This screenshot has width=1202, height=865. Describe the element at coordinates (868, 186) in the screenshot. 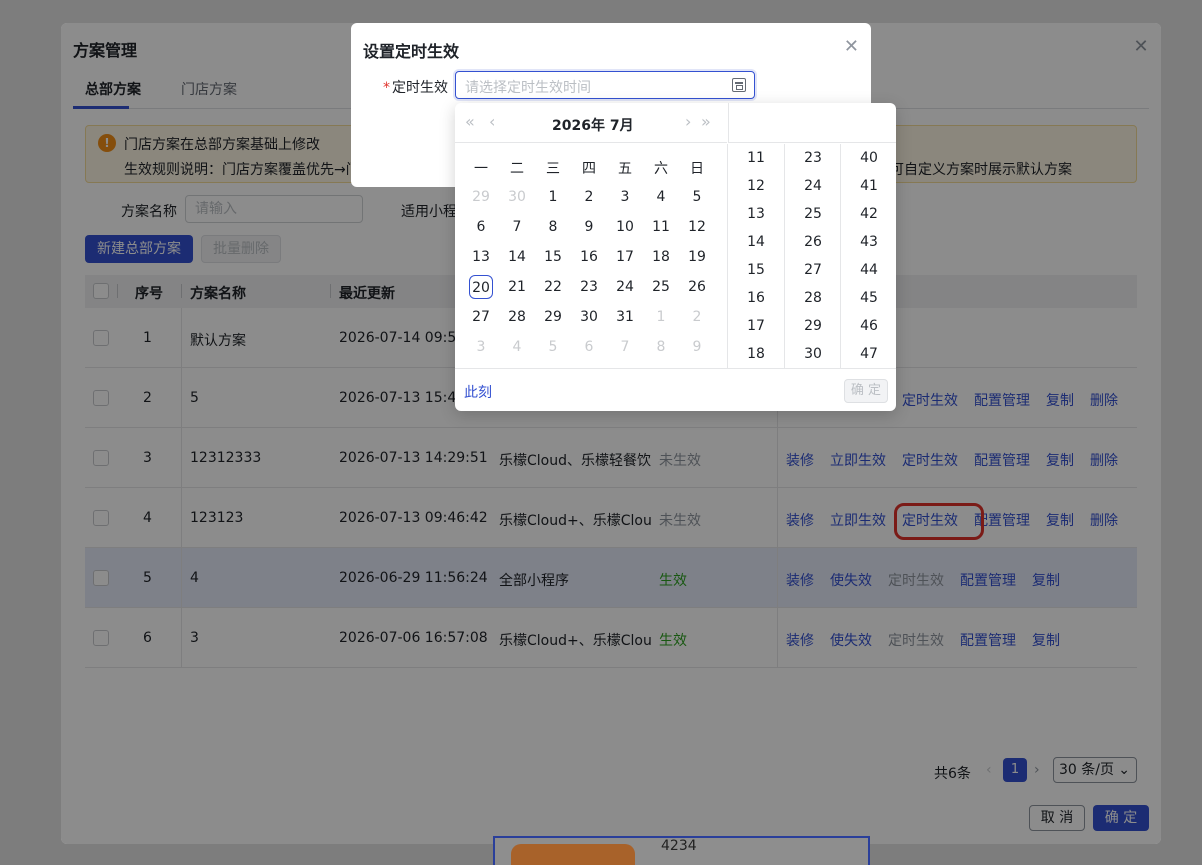

I see `second-option: 41` at that location.